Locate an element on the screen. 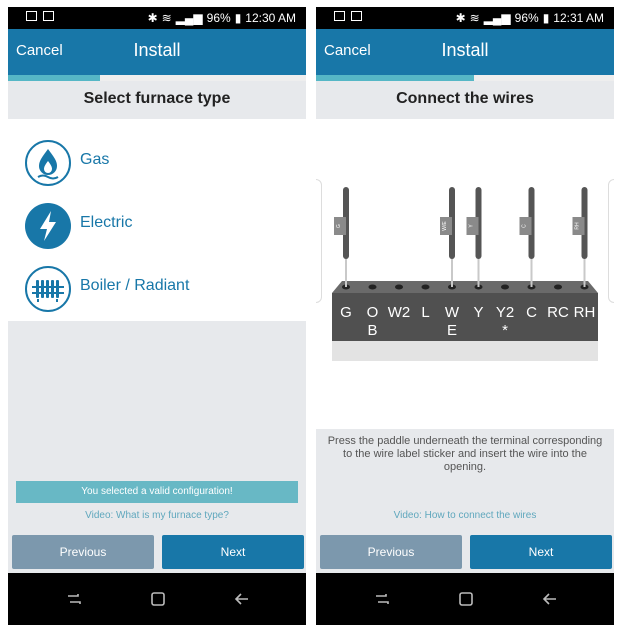  video-link: Video: What is my furnace type? is located at coordinates (157, 515).